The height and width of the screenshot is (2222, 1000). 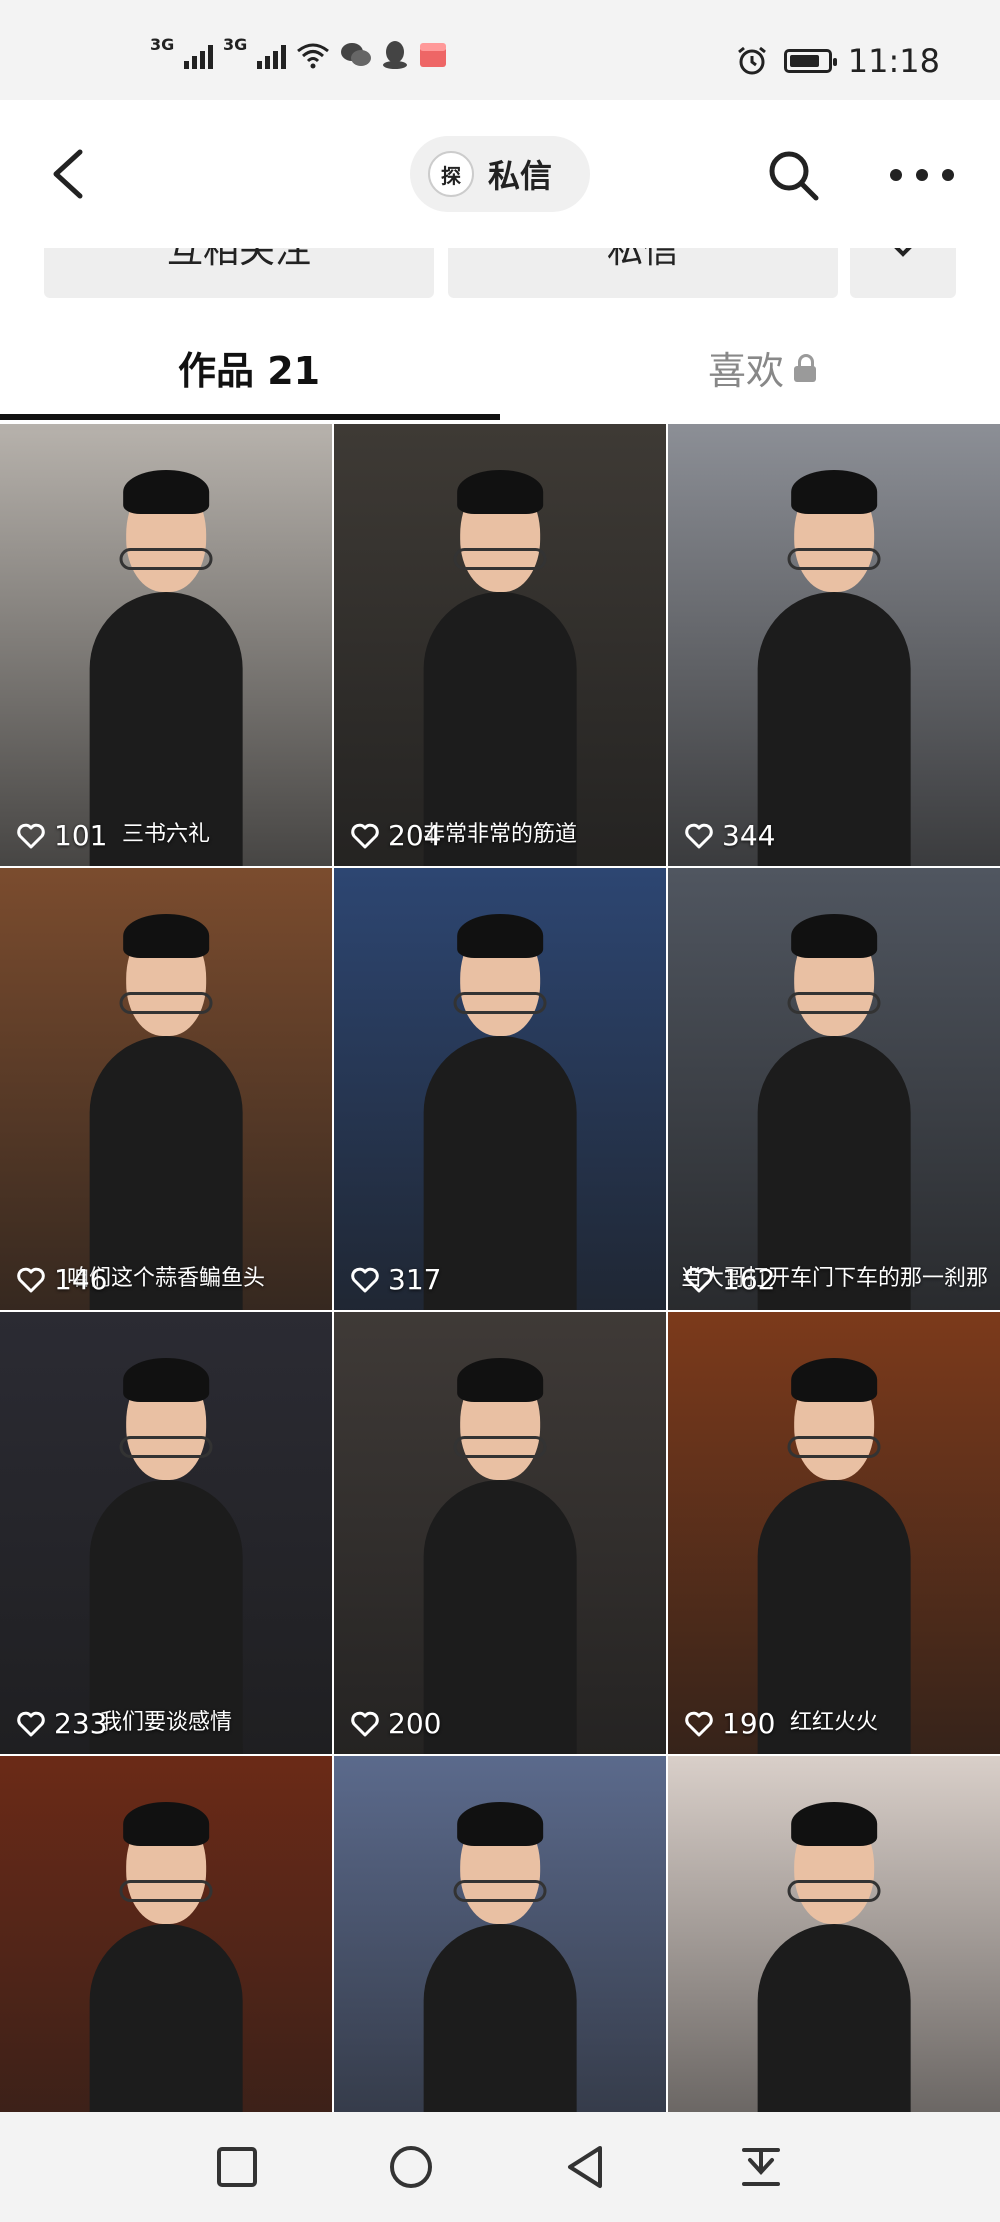 I want to click on tab-indicator, so click(x=250, y=417).